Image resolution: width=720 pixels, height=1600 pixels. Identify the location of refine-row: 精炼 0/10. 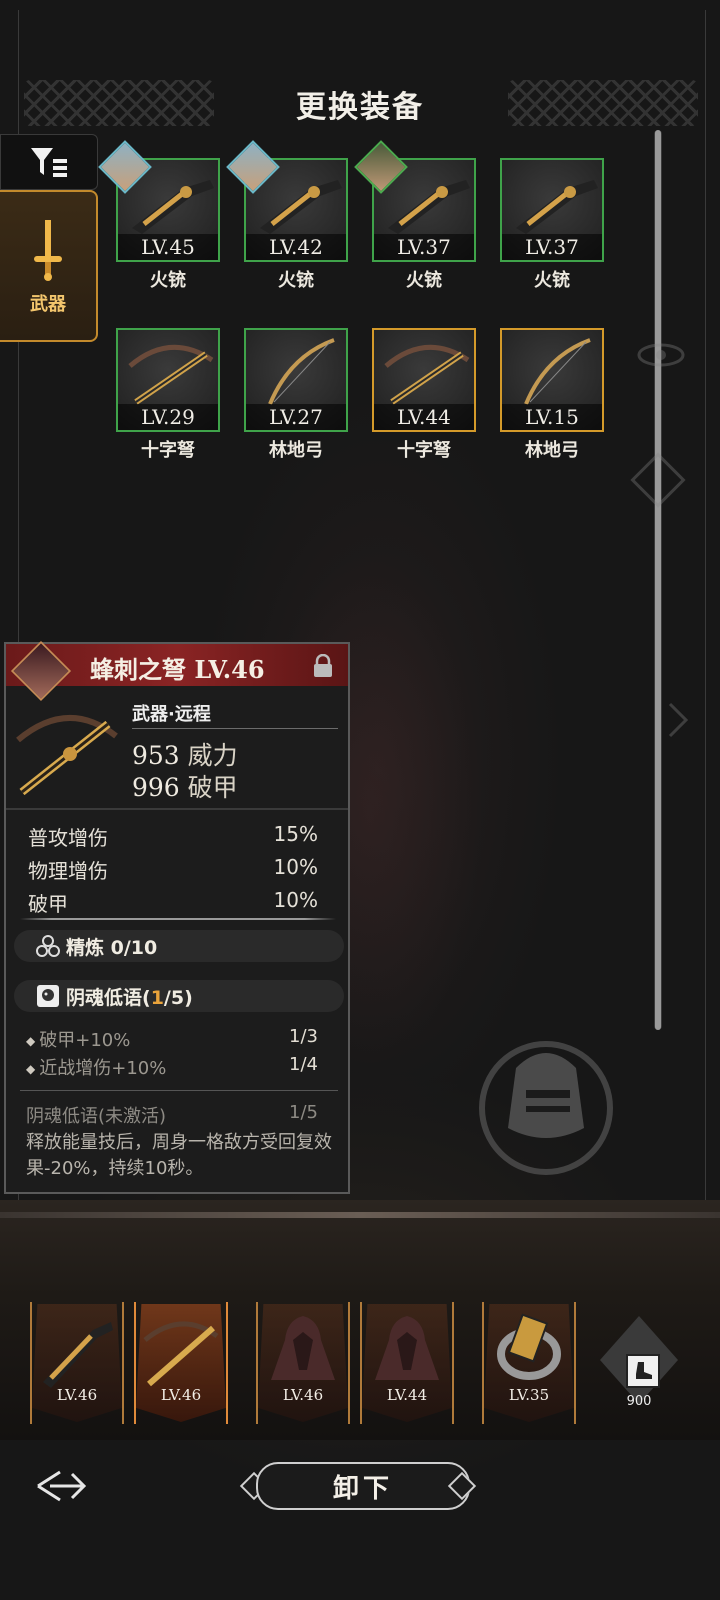
(179, 946).